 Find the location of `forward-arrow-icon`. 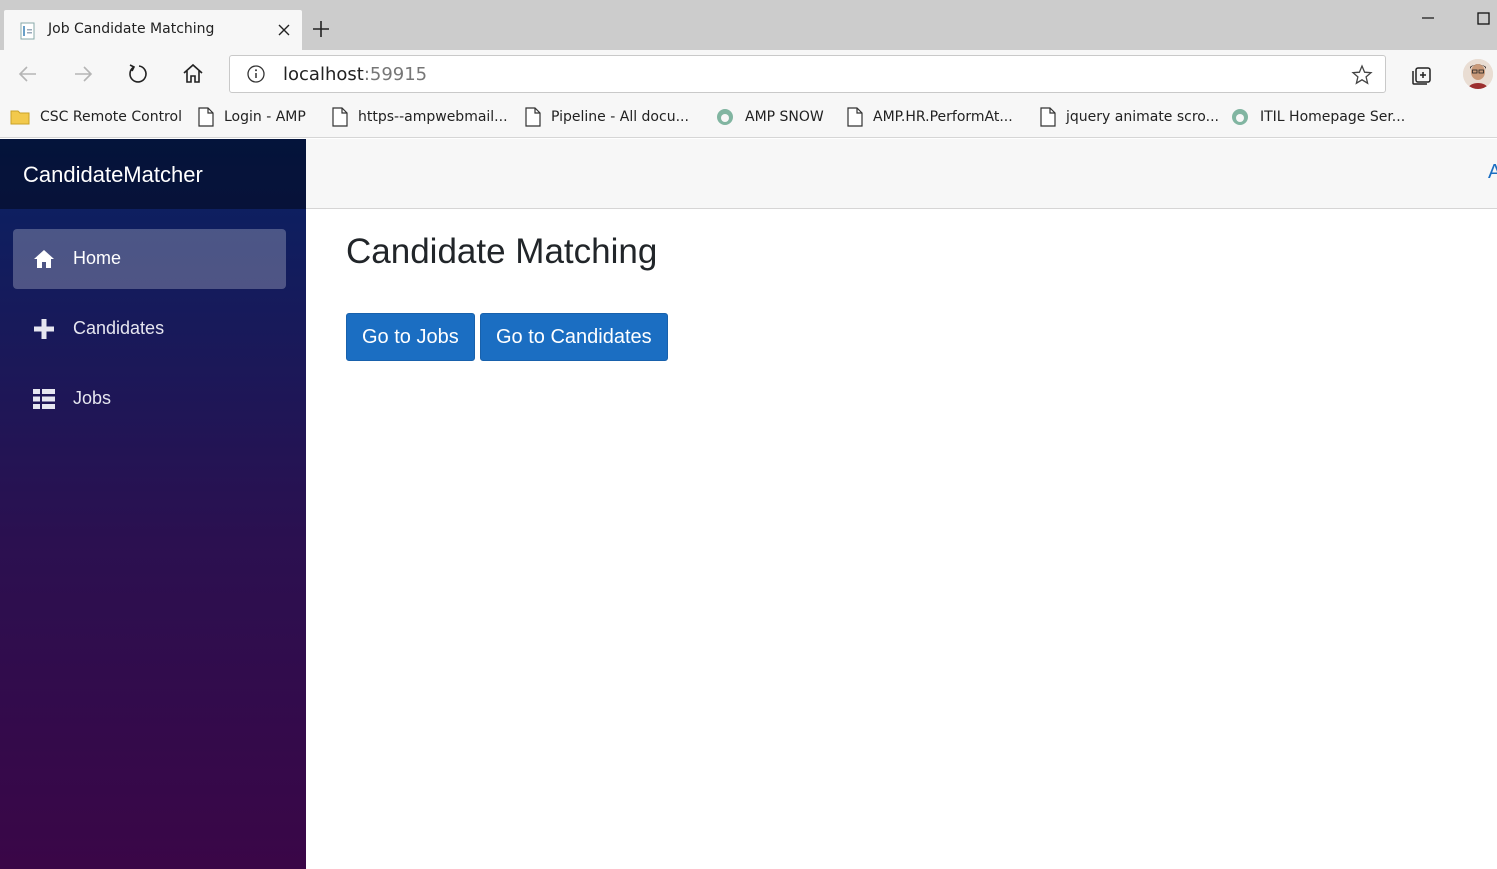

forward-arrow-icon is located at coordinates (83, 74).